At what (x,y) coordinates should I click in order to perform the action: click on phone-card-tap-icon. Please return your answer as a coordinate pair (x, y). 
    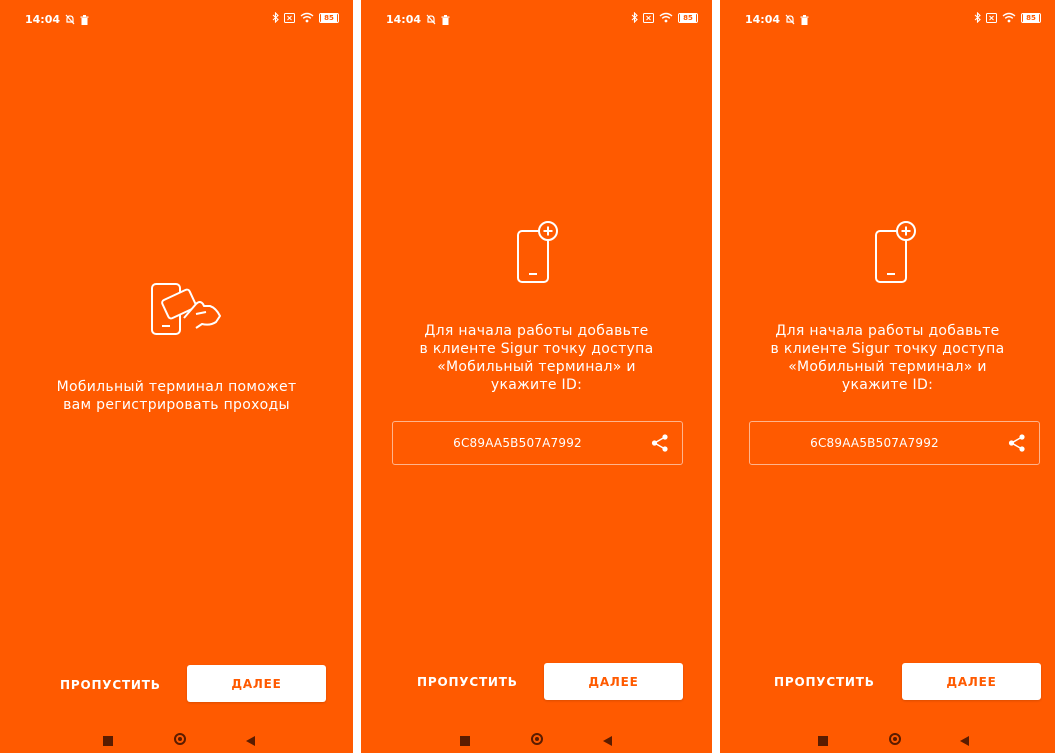
    Looking at the image, I should click on (186, 309).